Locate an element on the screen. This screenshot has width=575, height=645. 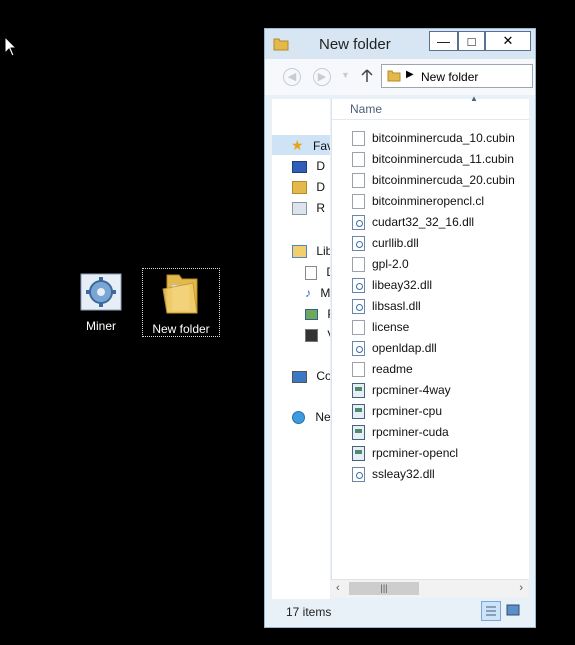
desktop-icon-label: New folder is located at coordinates (181, 329).